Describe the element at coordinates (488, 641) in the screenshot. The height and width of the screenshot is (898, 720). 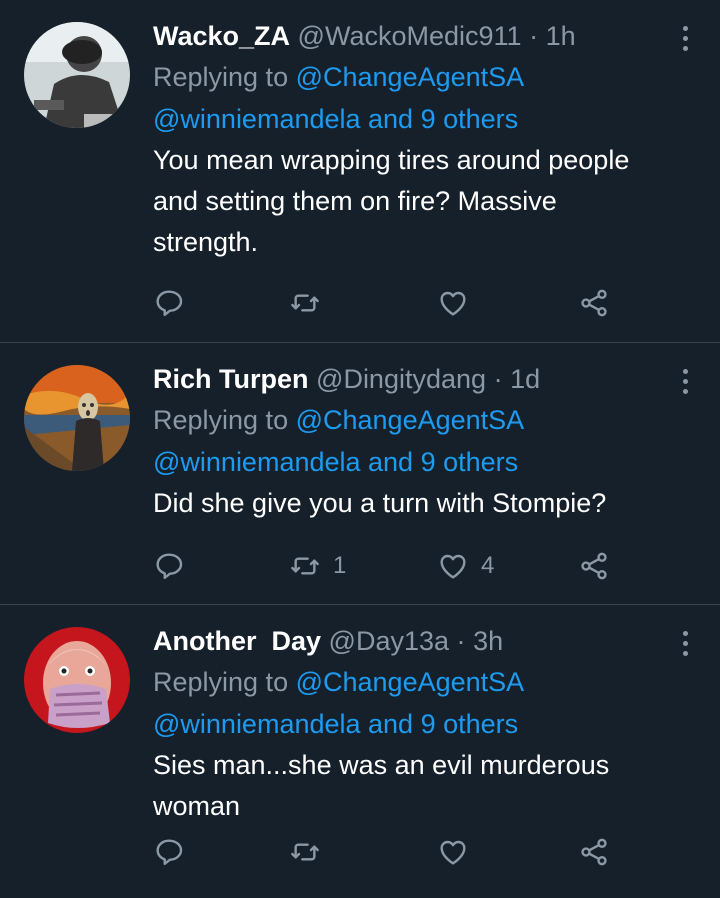
I see `timestamp: 3h` at that location.